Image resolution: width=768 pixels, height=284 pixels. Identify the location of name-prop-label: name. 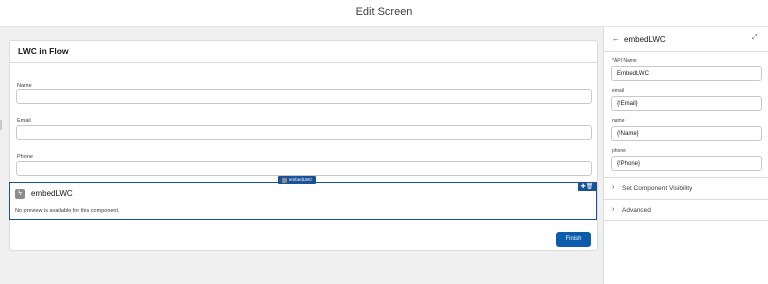
(618, 121).